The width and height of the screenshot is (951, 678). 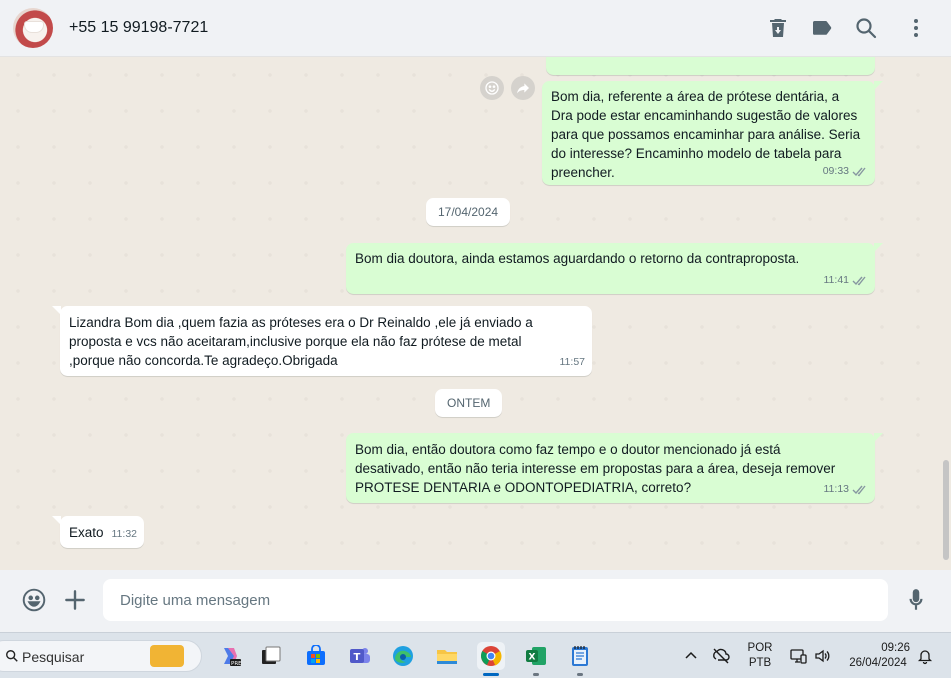 I want to click on message-clipped, so click(x=710, y=66).